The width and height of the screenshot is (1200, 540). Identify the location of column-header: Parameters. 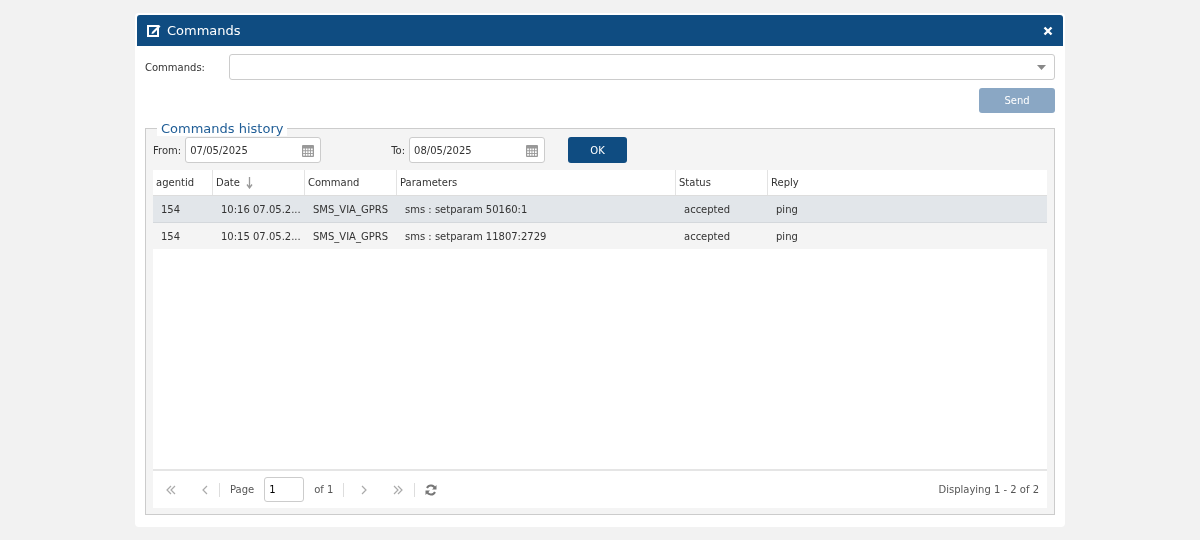
(536, 182).